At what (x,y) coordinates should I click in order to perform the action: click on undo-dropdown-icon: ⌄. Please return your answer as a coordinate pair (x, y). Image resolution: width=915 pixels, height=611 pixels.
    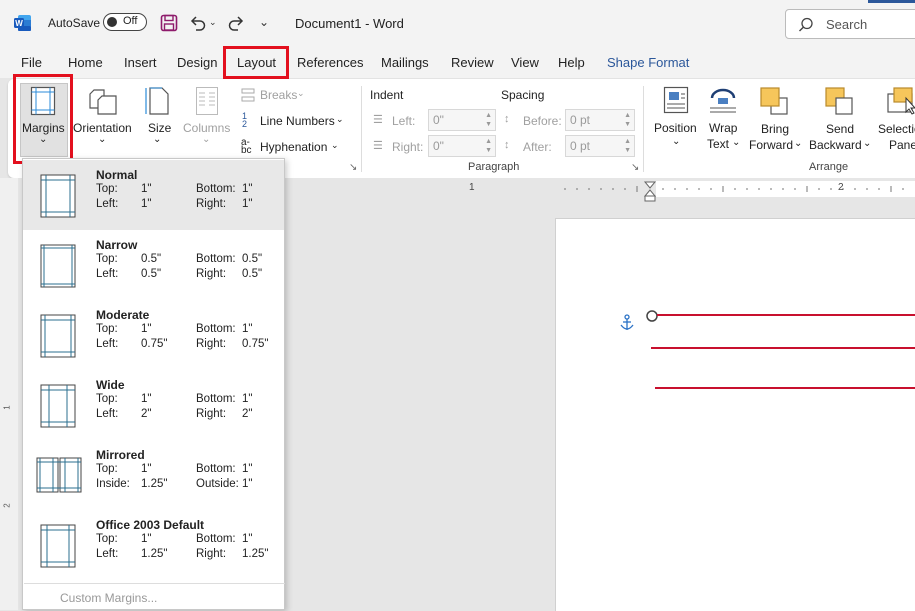
    Looking at the image, I should click on (213, 22).